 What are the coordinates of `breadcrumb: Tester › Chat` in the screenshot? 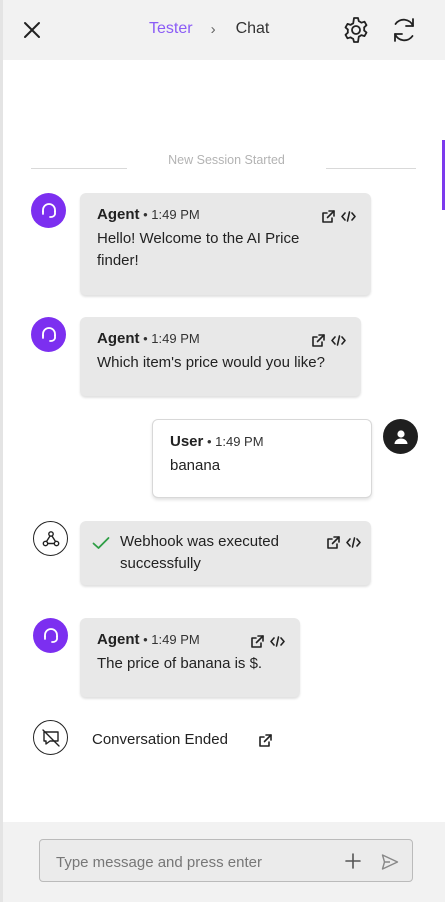 It's located at (209, 29).